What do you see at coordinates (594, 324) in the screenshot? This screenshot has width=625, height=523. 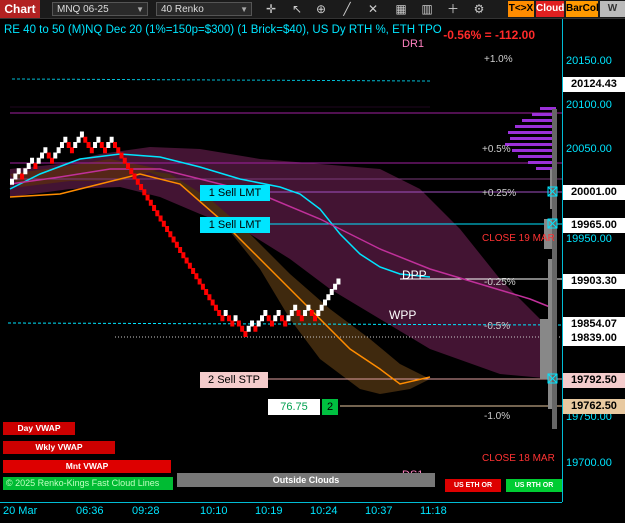 I see `price-tag: 19854.07` at bounding box center [594, 324].